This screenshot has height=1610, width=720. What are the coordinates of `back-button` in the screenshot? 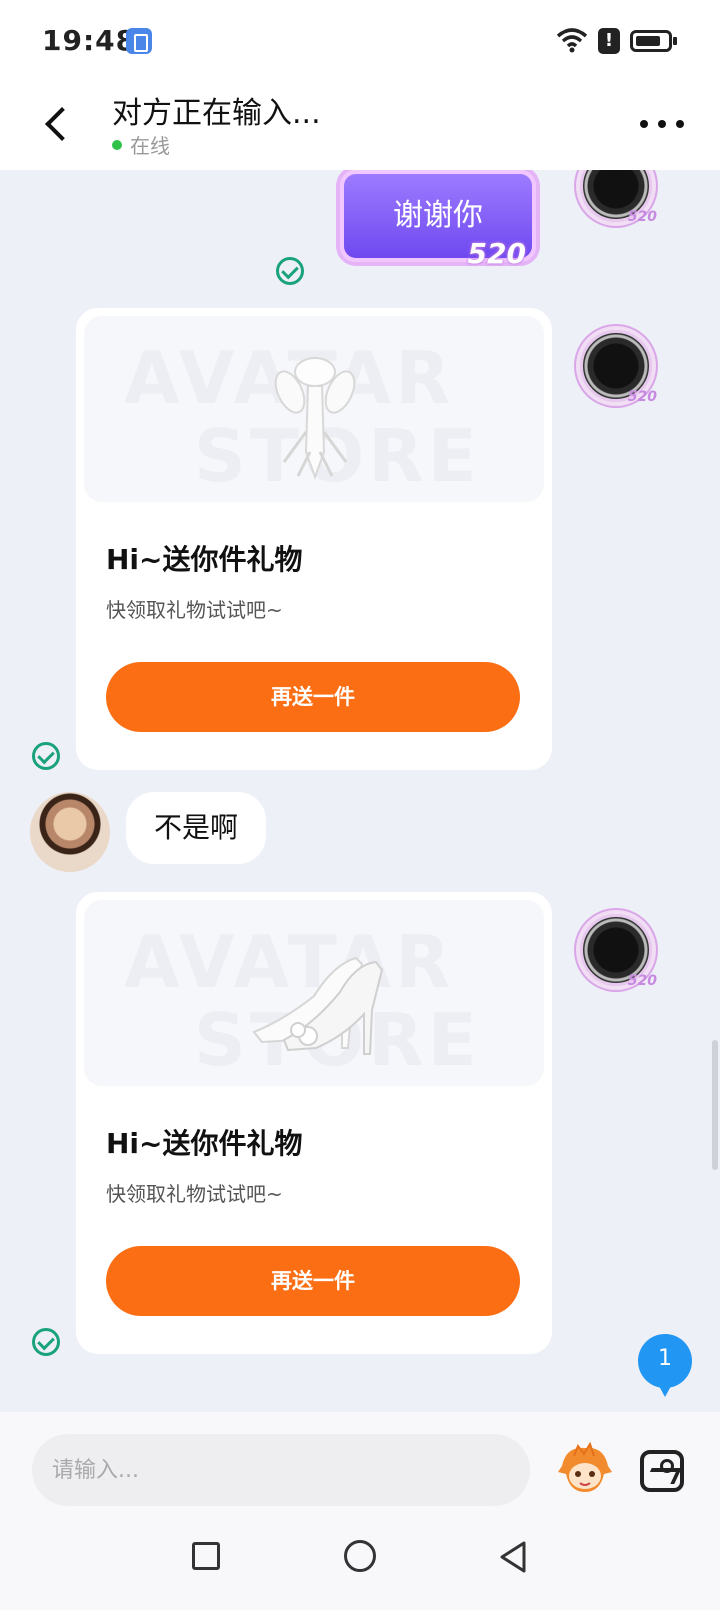 It's located at (56, 125).